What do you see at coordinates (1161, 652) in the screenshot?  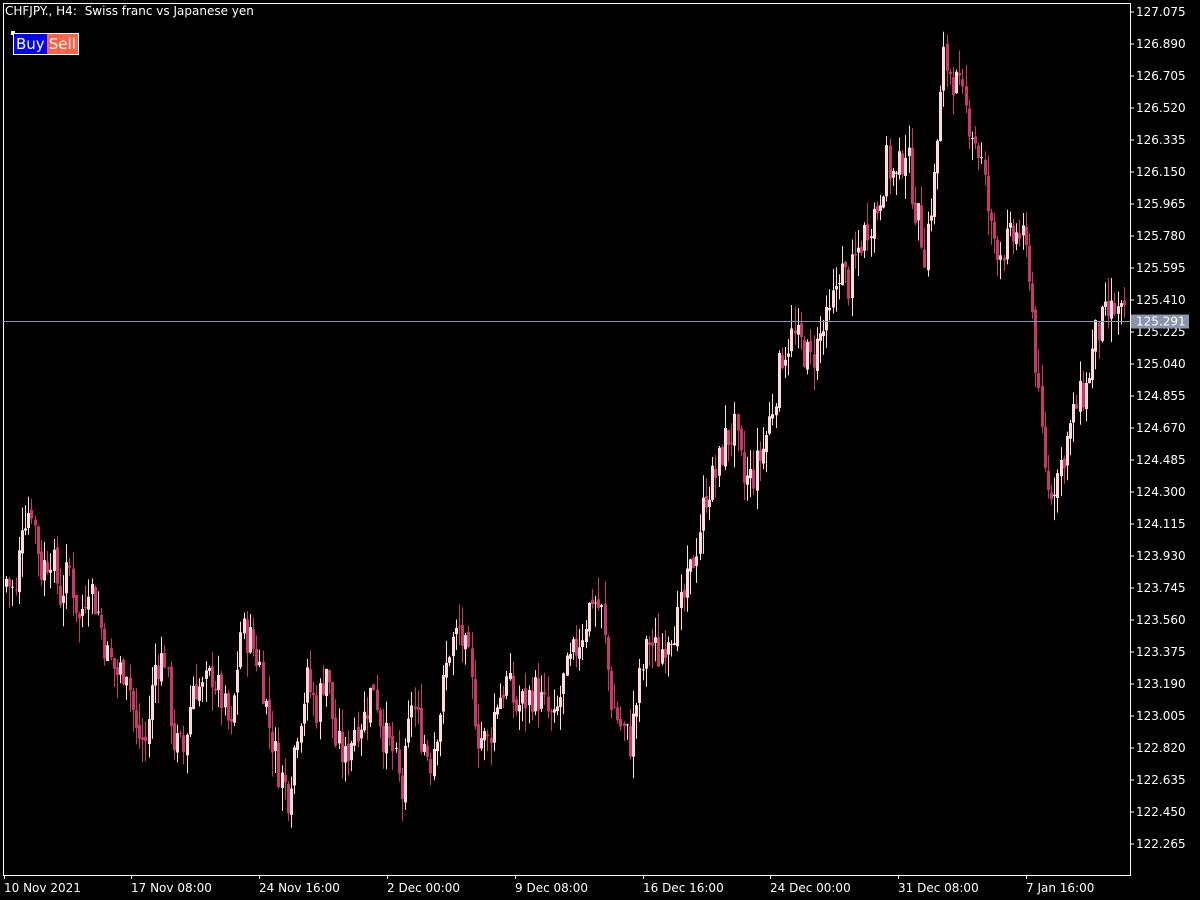 I see `y-tick-label: 123.375` at bounding box center [1161, 652].